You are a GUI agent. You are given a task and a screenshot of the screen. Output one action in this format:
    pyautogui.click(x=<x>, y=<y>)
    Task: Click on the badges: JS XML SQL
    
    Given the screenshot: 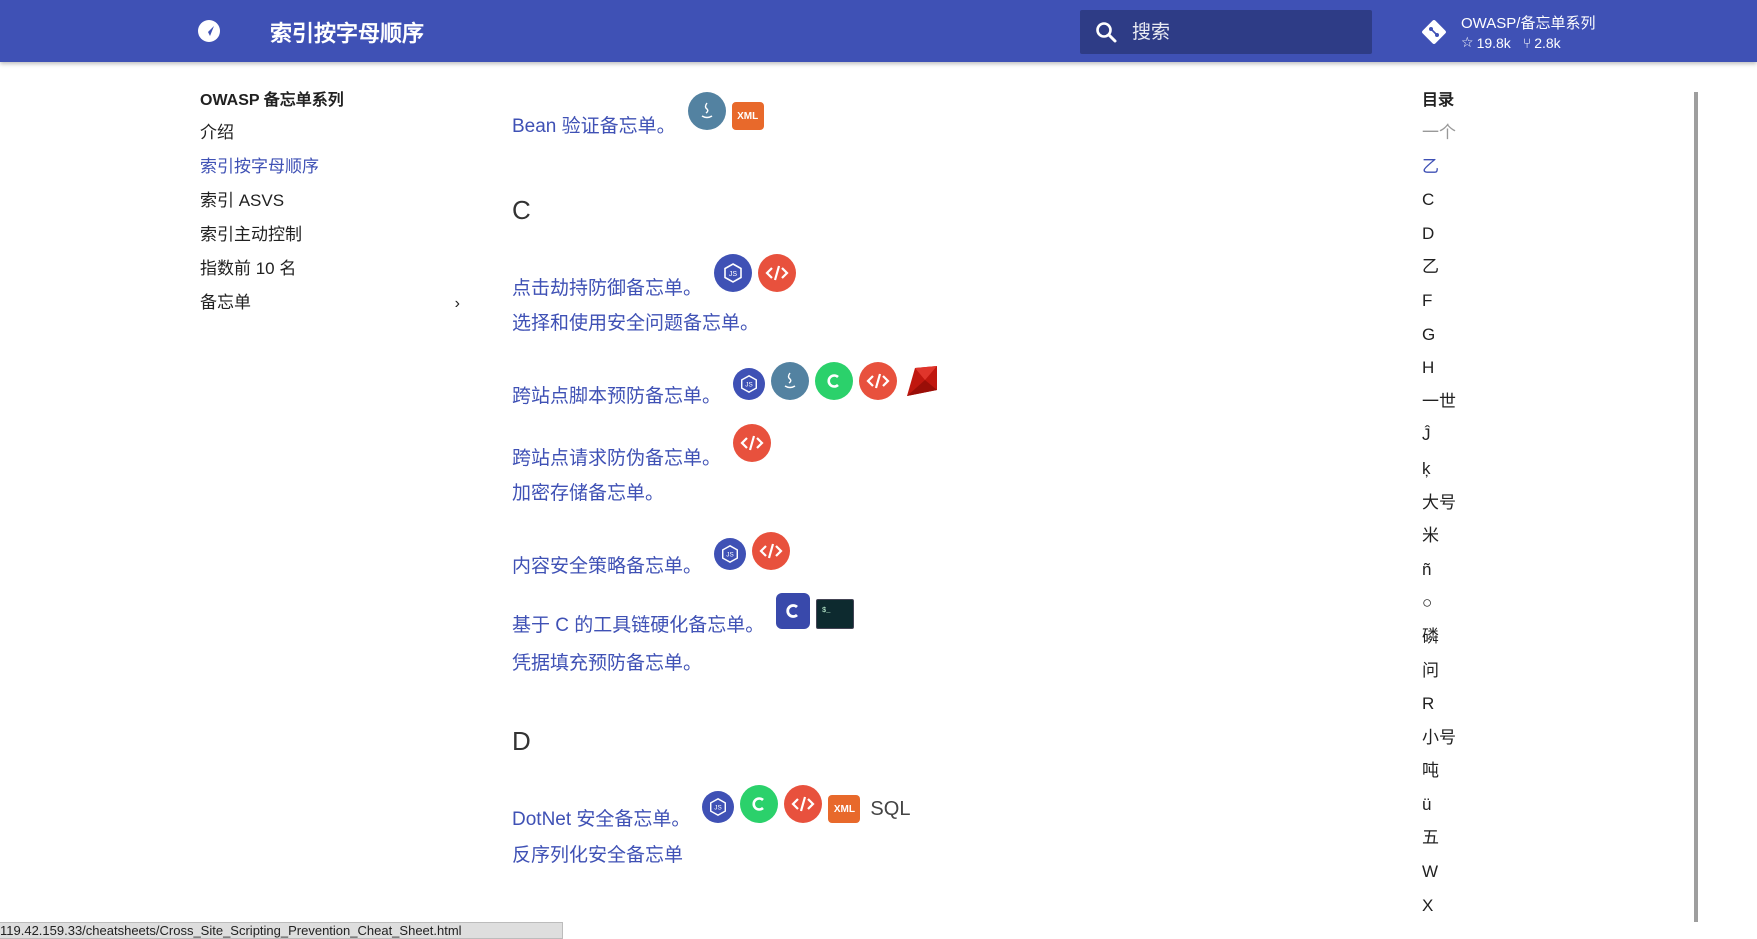 What is the action you would take?
    pyautogui.click(x=808, y=804)
    